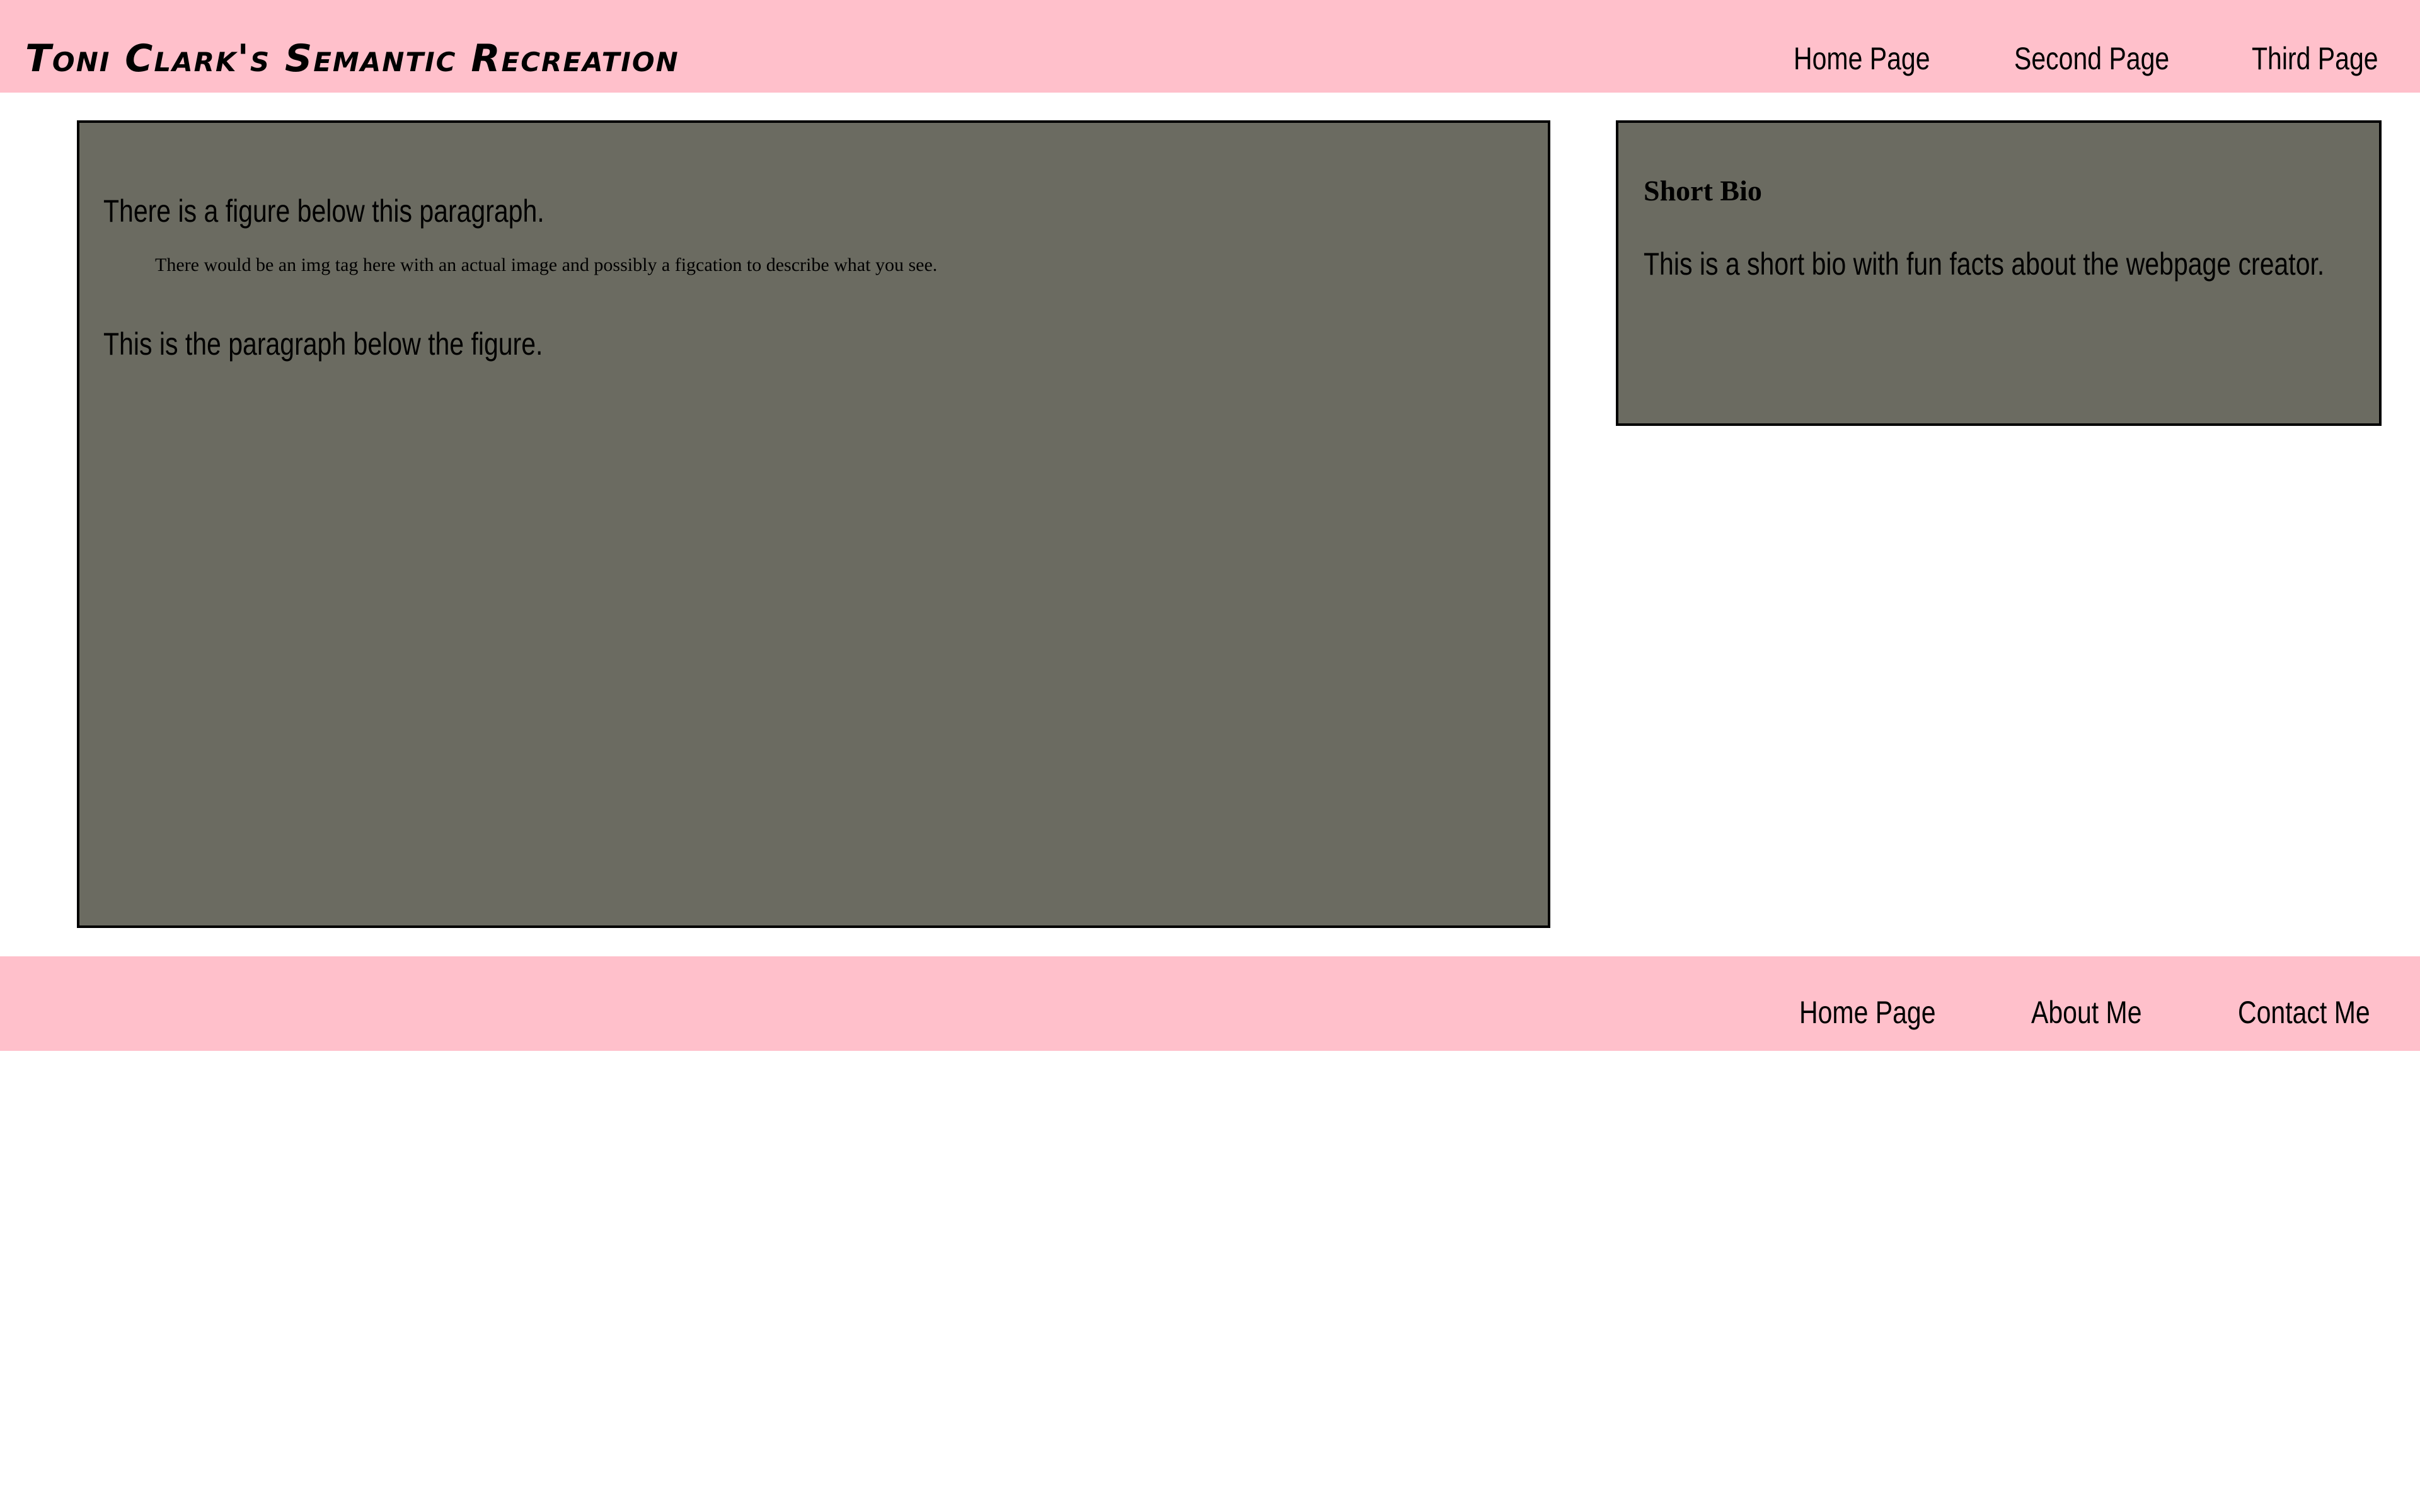 This screenshot has height=1512, width=2420. What do you see at coordinates (1862, 58) in the screenshot?
I see `nav-home-link: Home Page` at bounding box center [1862, 58].